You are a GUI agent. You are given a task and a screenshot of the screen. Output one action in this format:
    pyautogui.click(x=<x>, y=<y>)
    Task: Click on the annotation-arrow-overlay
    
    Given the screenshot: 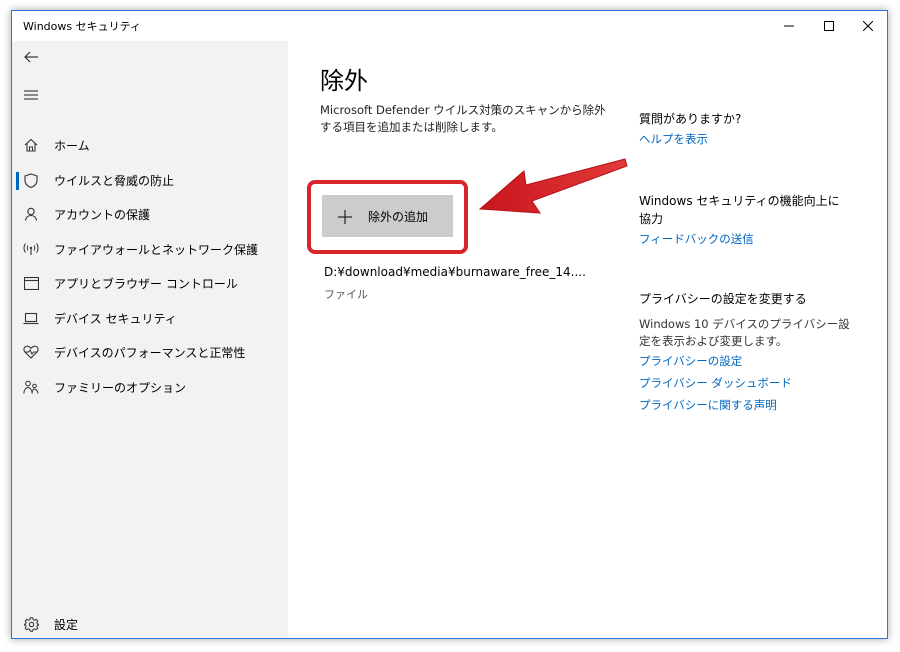 What is the action you would take?
    pyautogui.click(x=553, y=186)
    